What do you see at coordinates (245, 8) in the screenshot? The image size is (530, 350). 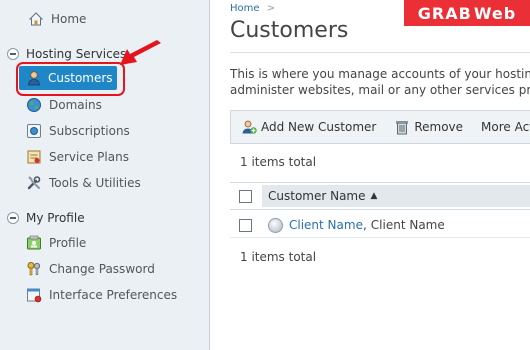 I see `breadcrumb-home-link: Home` at bounding box center [245, 8].